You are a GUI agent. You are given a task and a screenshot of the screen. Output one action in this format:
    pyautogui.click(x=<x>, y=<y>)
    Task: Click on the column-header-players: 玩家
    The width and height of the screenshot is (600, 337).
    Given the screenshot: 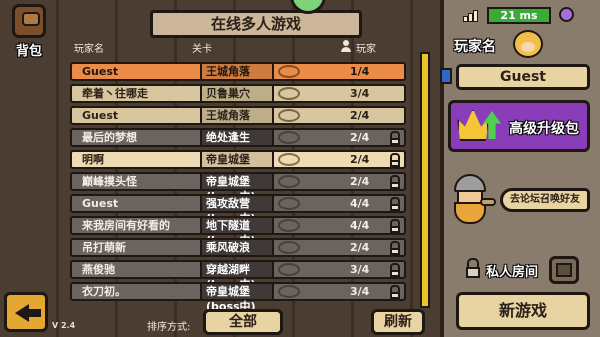 What is the action you would take?
    pyautogui.click(x=366, y=49)
    